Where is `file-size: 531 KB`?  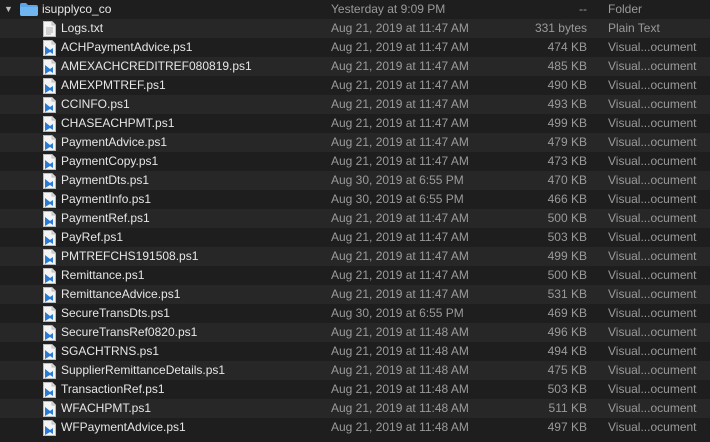 file-size: 531 KB is located at coordinates (567, 294).